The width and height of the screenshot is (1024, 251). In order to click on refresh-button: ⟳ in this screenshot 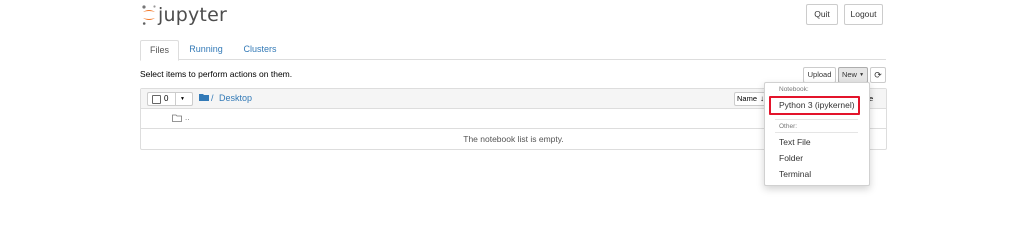, I will do `click(878, 75)`.